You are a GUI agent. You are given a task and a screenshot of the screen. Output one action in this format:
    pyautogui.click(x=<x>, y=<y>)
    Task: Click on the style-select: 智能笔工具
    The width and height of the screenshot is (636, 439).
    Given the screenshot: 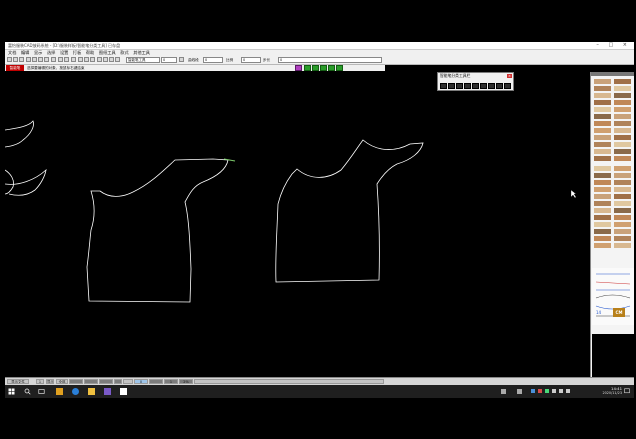 What is the action you would take?
    pyautogui.click(x=143, y=60)
    